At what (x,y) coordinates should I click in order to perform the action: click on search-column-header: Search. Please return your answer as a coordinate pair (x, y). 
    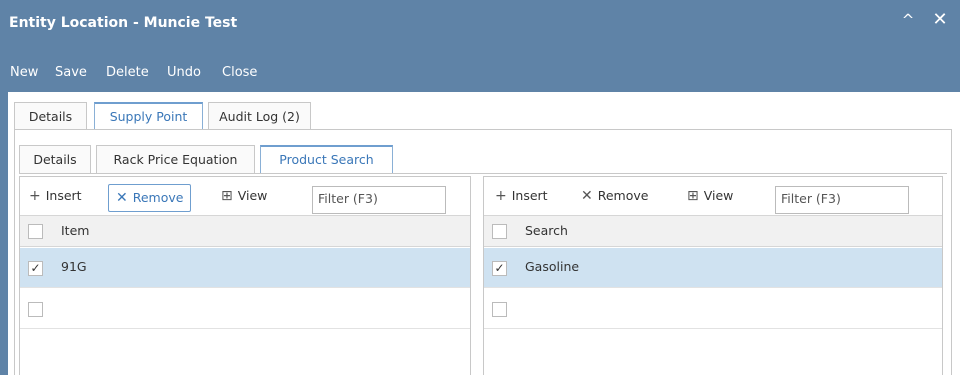
    Looking at the image, I should click on (546, 230).